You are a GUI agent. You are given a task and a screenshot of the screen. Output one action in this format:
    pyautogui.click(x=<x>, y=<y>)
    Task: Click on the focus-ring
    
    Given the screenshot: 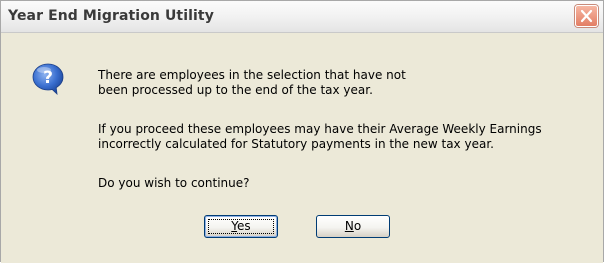 What is the action you would take?
    pyautogui.click(x=241, y=226)
    